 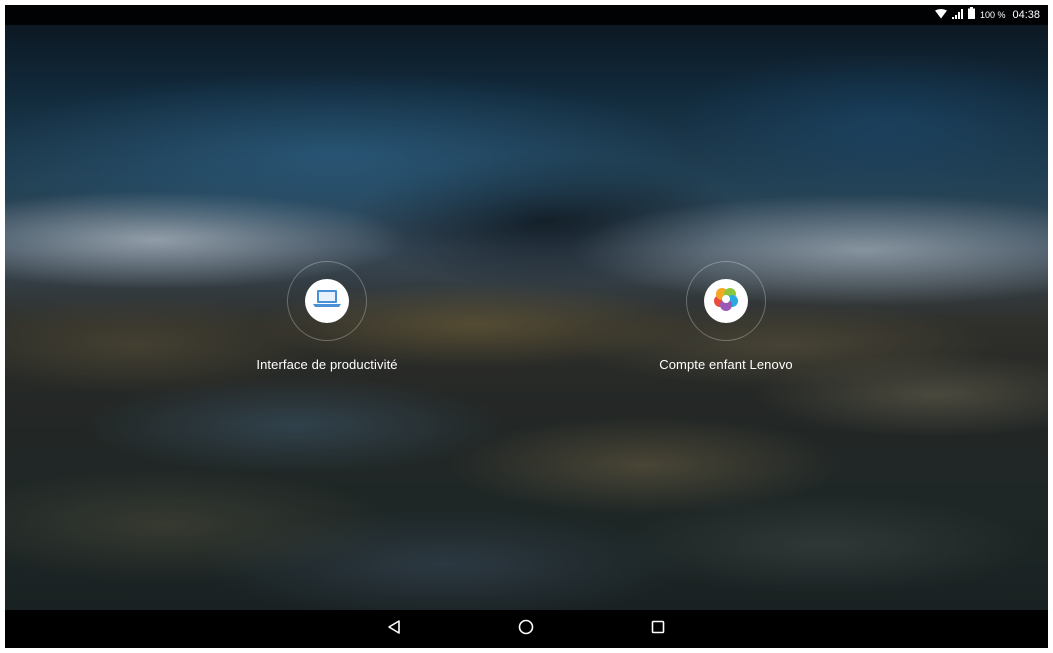 I want to click on status-icons: 100 % 04:38, so click(x=987, y=15).